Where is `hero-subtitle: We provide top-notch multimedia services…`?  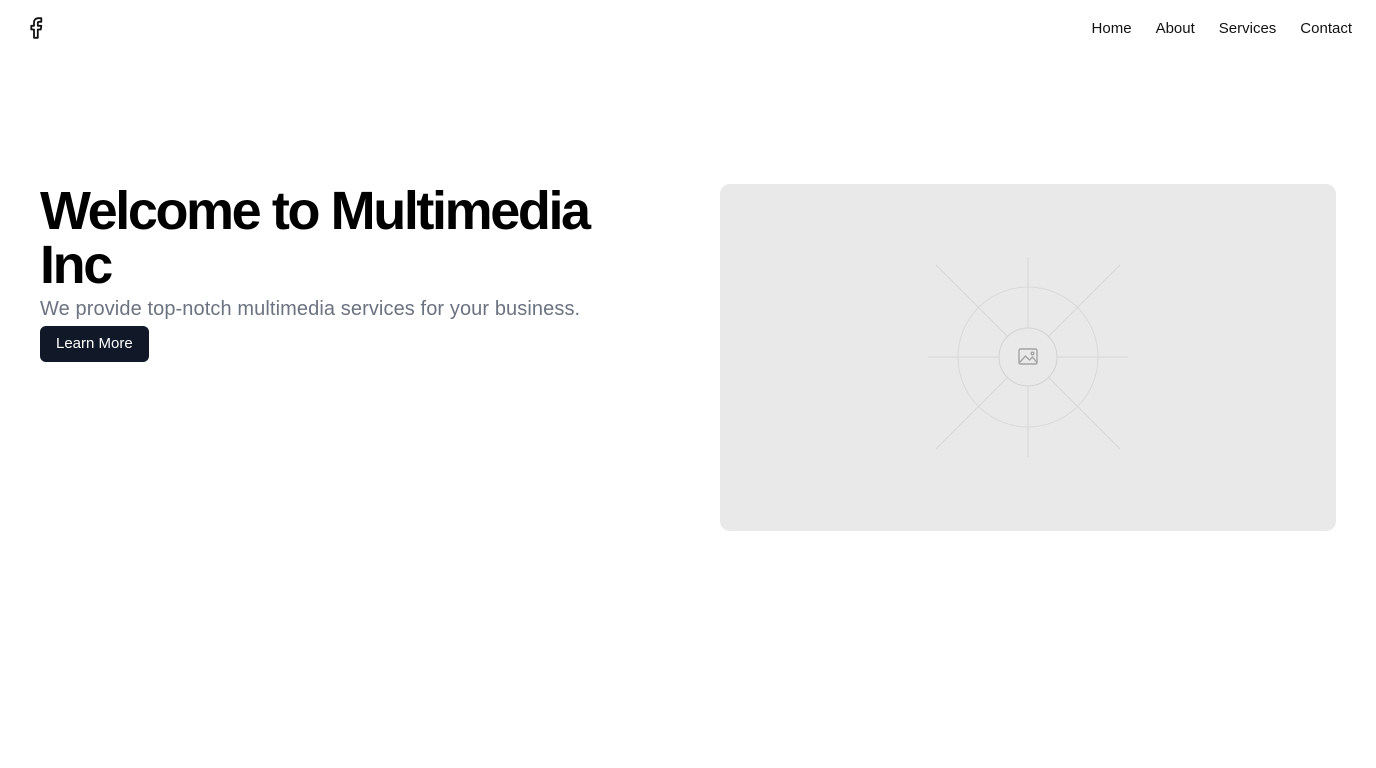
hero-subtitle: We provide top-notch multimedia services… is located at coordinates (310, 309).